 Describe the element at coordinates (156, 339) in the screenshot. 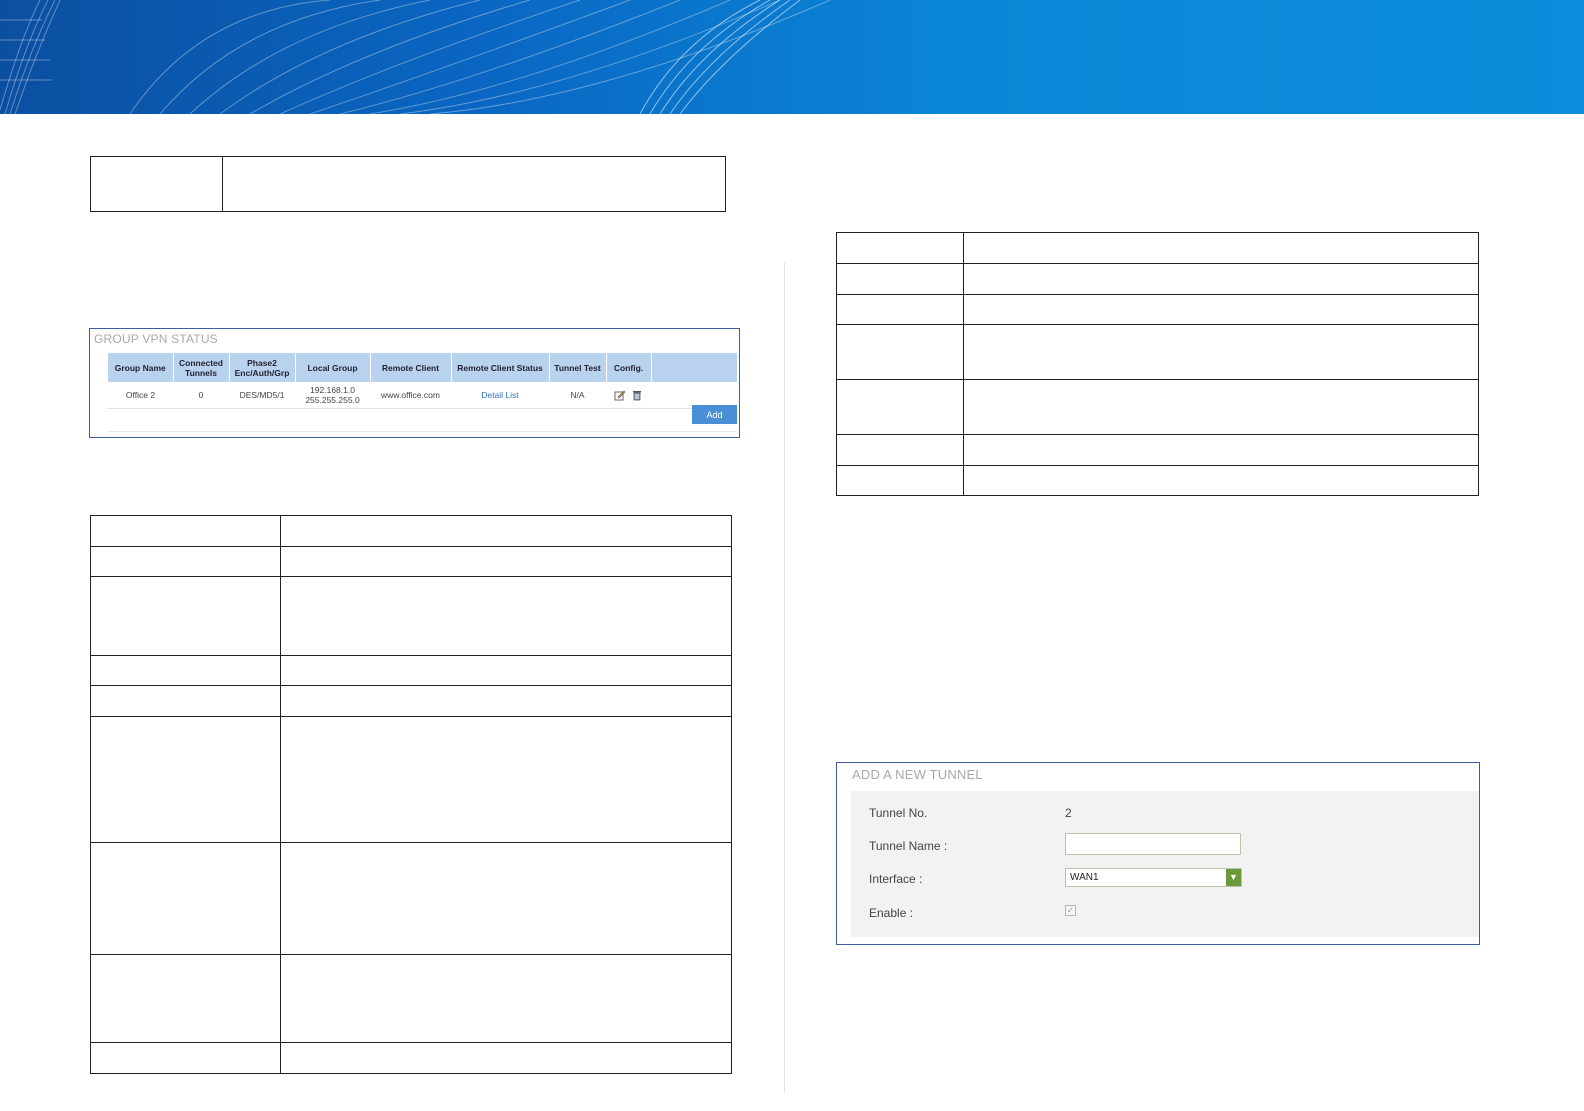

I see `panel-title: GROUP VPN STATUS` at that location.